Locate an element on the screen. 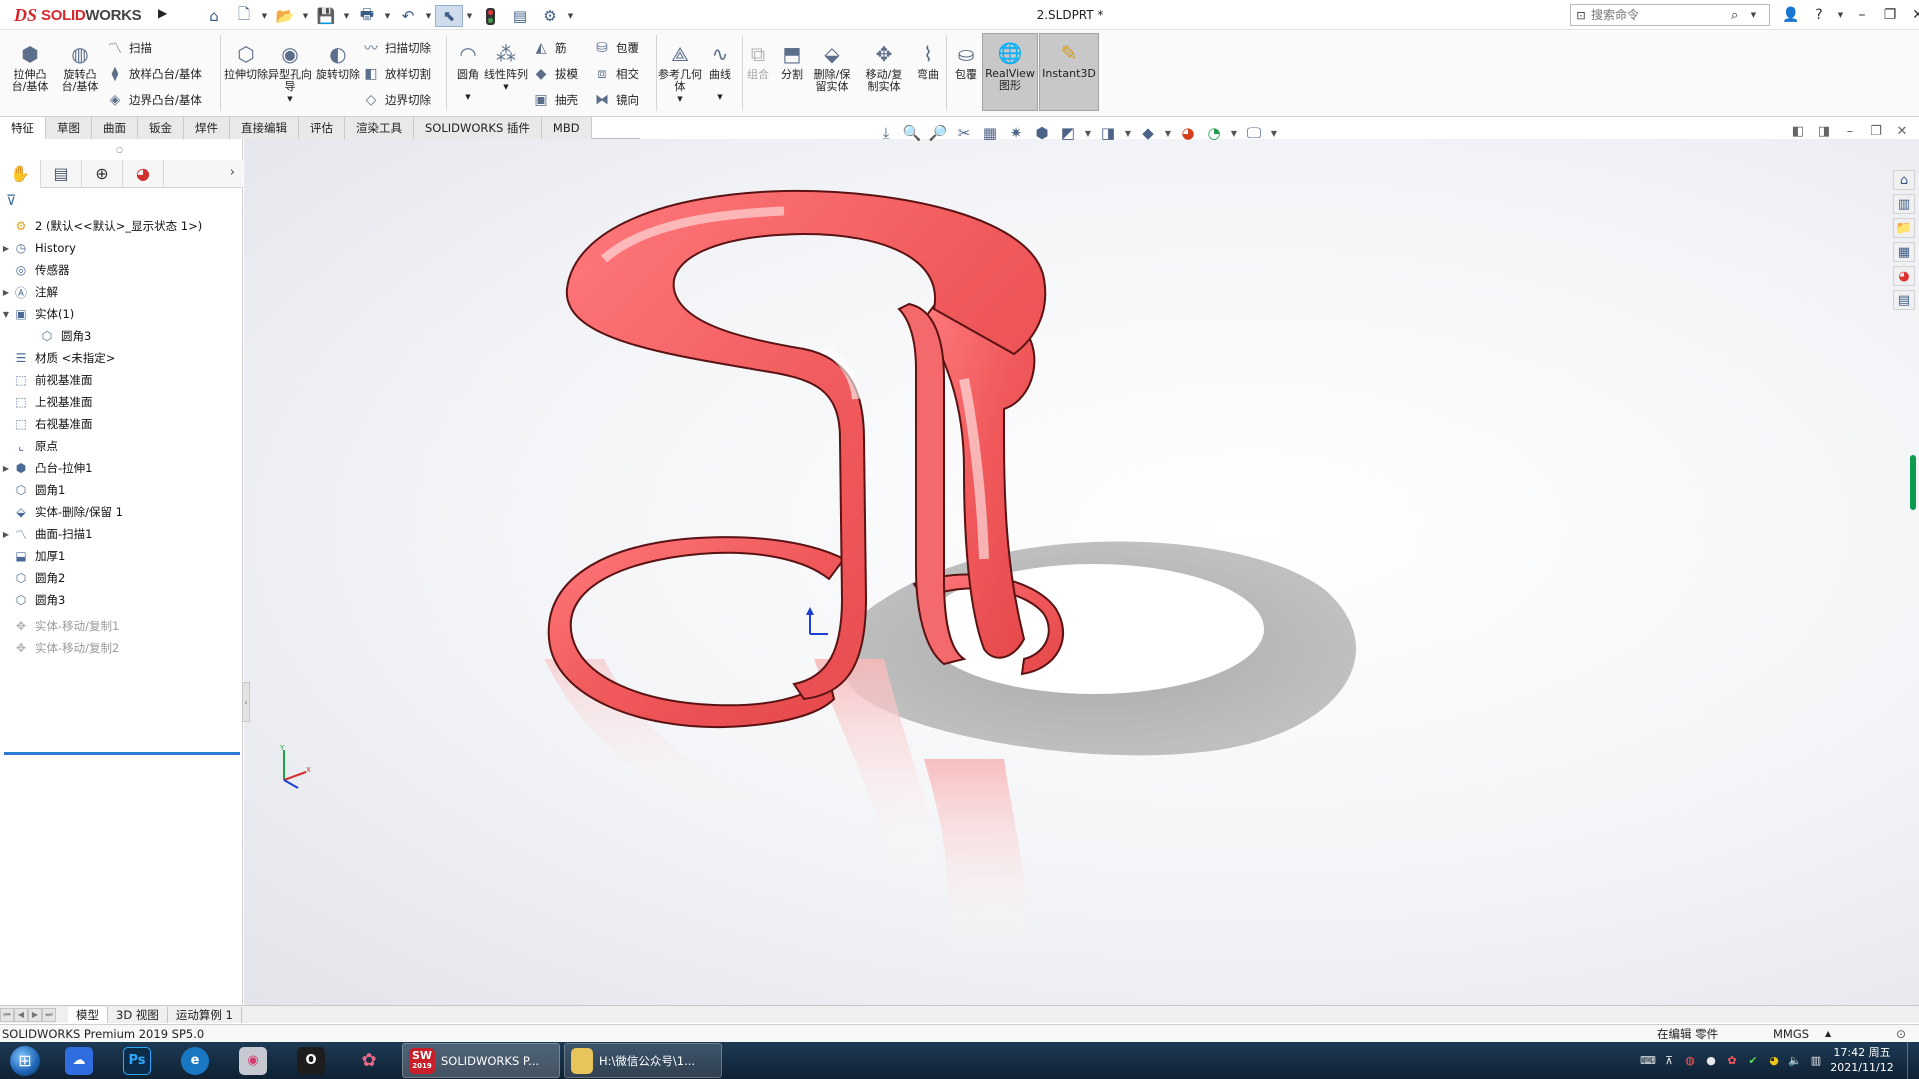 Image resolution: width=1919 pixels, height=1079 pixels. taskbar-pin-edge: e is located at coordinates (195, 1060).